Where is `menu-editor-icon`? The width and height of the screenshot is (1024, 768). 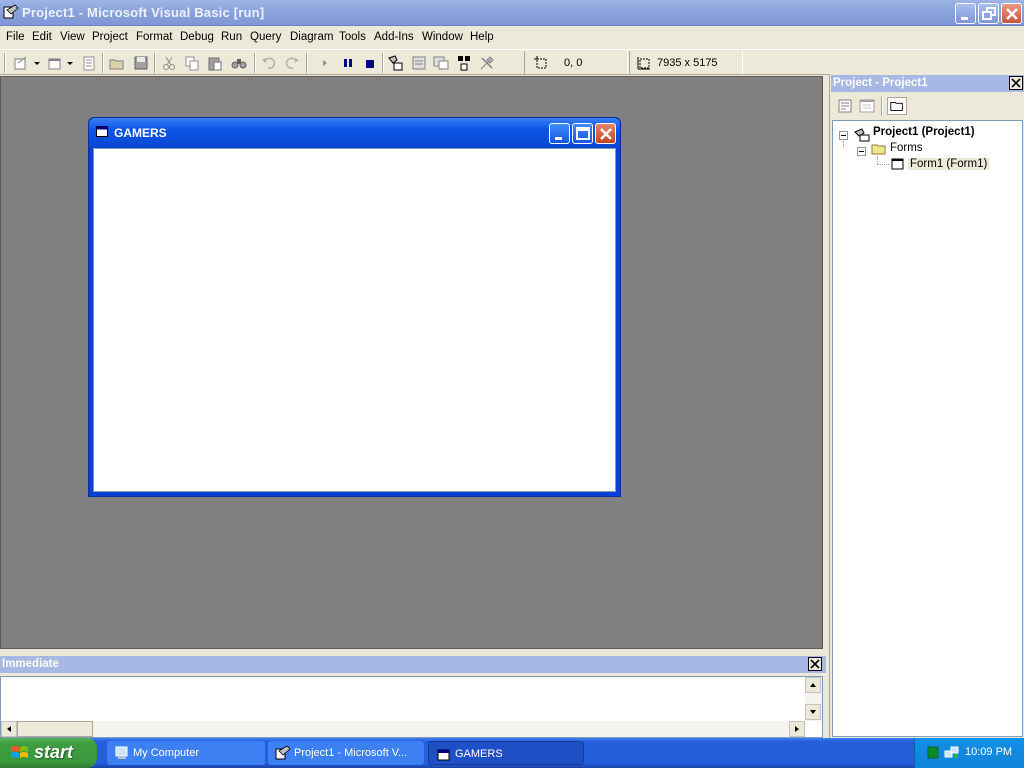
menu-editor-icon is located at coordinates (89, 63).